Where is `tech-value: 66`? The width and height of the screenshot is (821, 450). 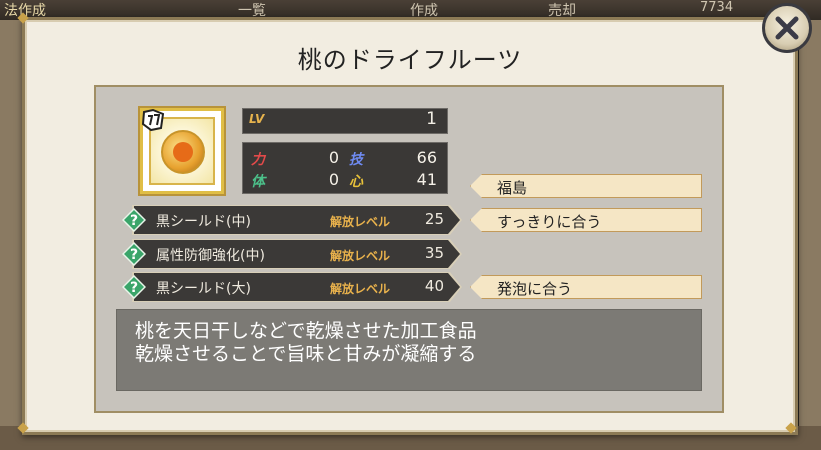 tech-value: 66 is located at coordinates (426, 157).